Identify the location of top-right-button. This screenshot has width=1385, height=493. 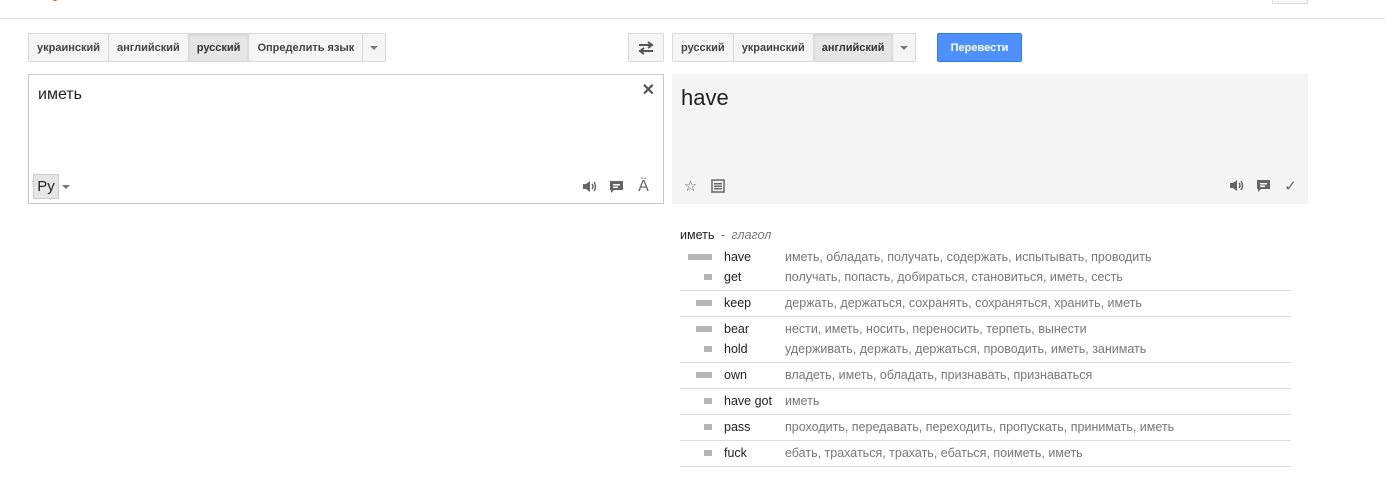
(1290, 2).